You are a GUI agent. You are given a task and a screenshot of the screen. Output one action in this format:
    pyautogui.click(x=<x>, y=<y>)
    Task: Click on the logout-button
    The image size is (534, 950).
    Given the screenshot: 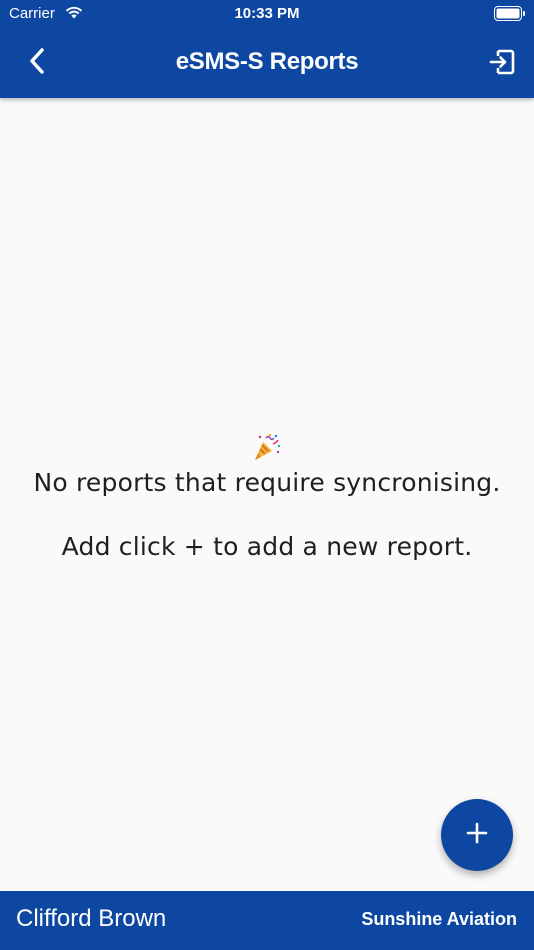 What is the action you would take?
    pyautogui.click(x=502, y=64)
    